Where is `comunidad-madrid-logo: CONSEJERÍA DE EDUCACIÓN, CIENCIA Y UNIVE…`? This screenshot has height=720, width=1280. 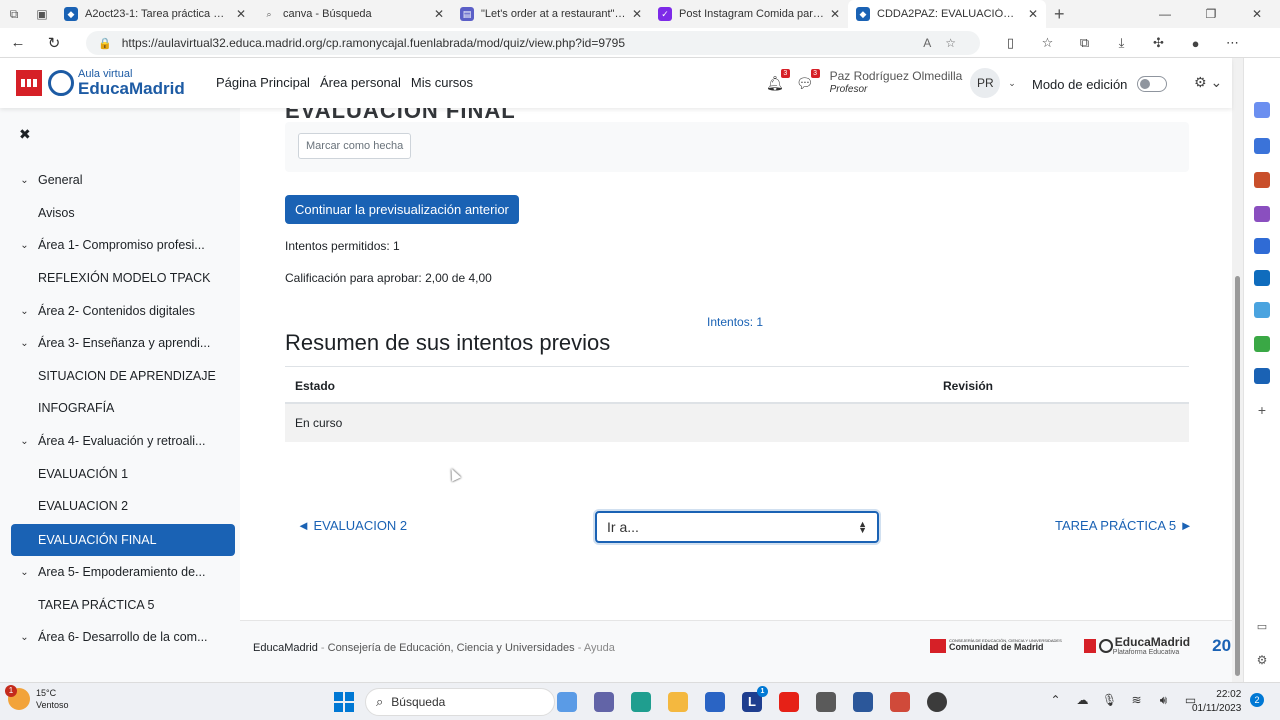
comunidad-madrid-logo: CONSEJERÍA DE EDUCACIÓN, CIENCIA Y UNIVE… is located at coordinates (996, 645).